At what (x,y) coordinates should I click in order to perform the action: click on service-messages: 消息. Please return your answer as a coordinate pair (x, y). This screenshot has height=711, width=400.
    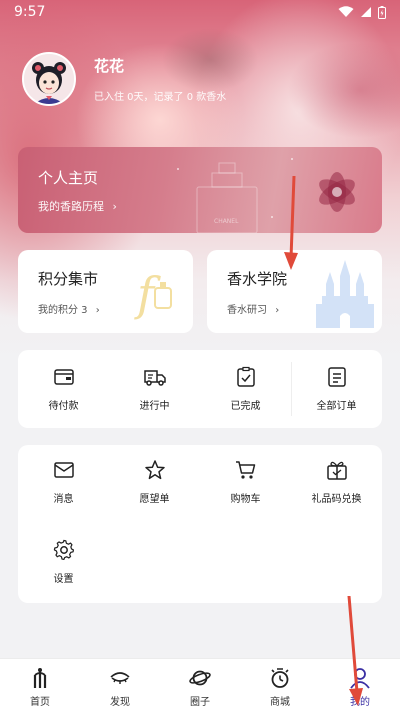
    Looking at the image, I should click on (63, 499).